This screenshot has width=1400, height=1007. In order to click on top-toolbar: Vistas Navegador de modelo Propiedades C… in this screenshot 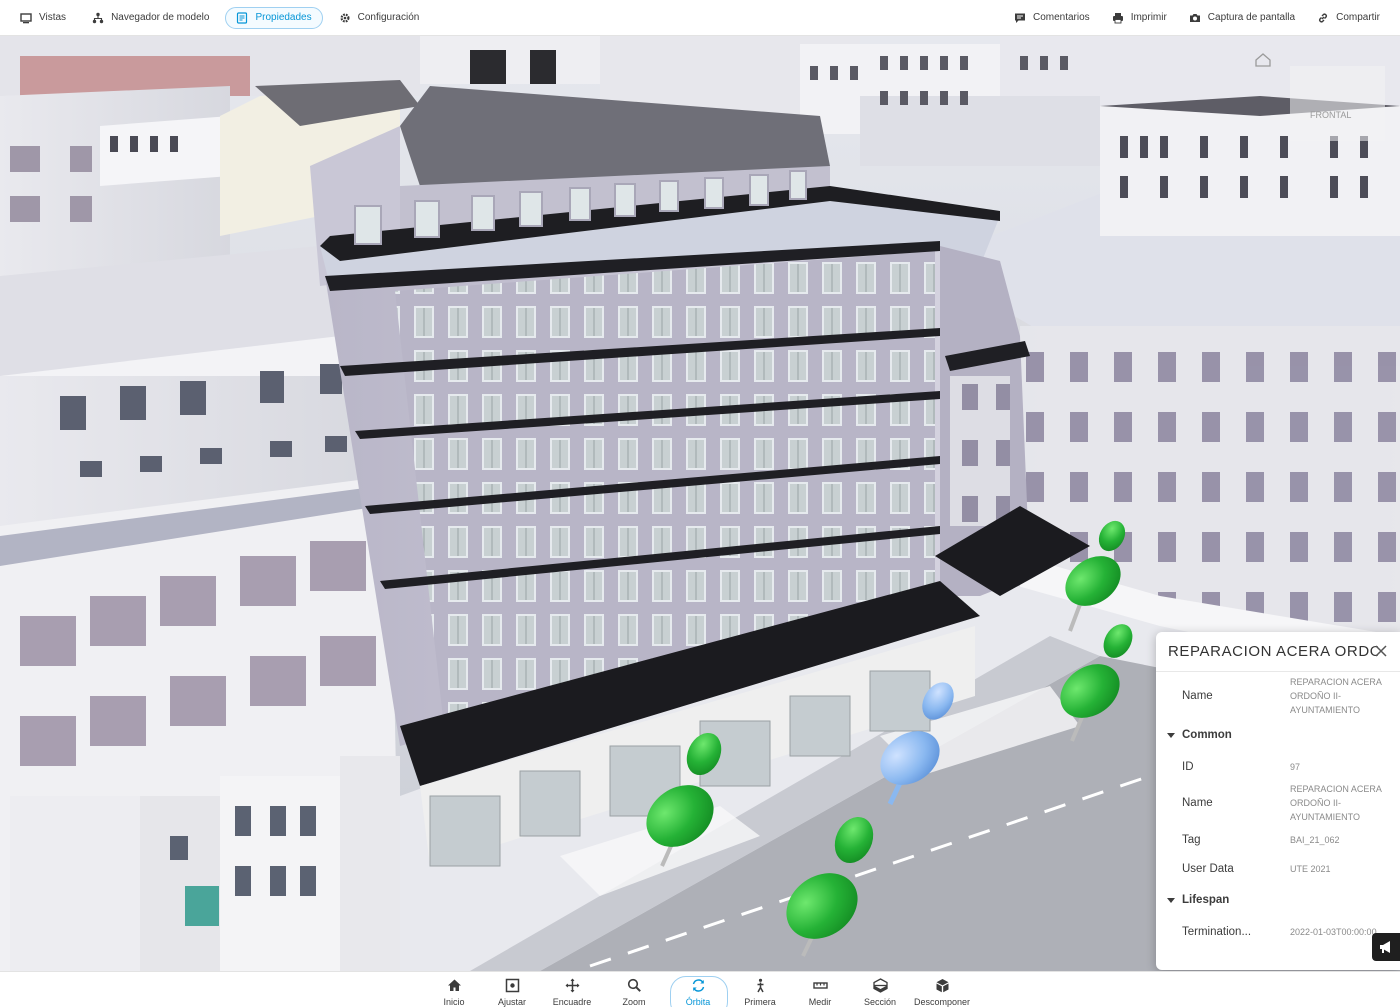, I will do `click(700, 18)`.